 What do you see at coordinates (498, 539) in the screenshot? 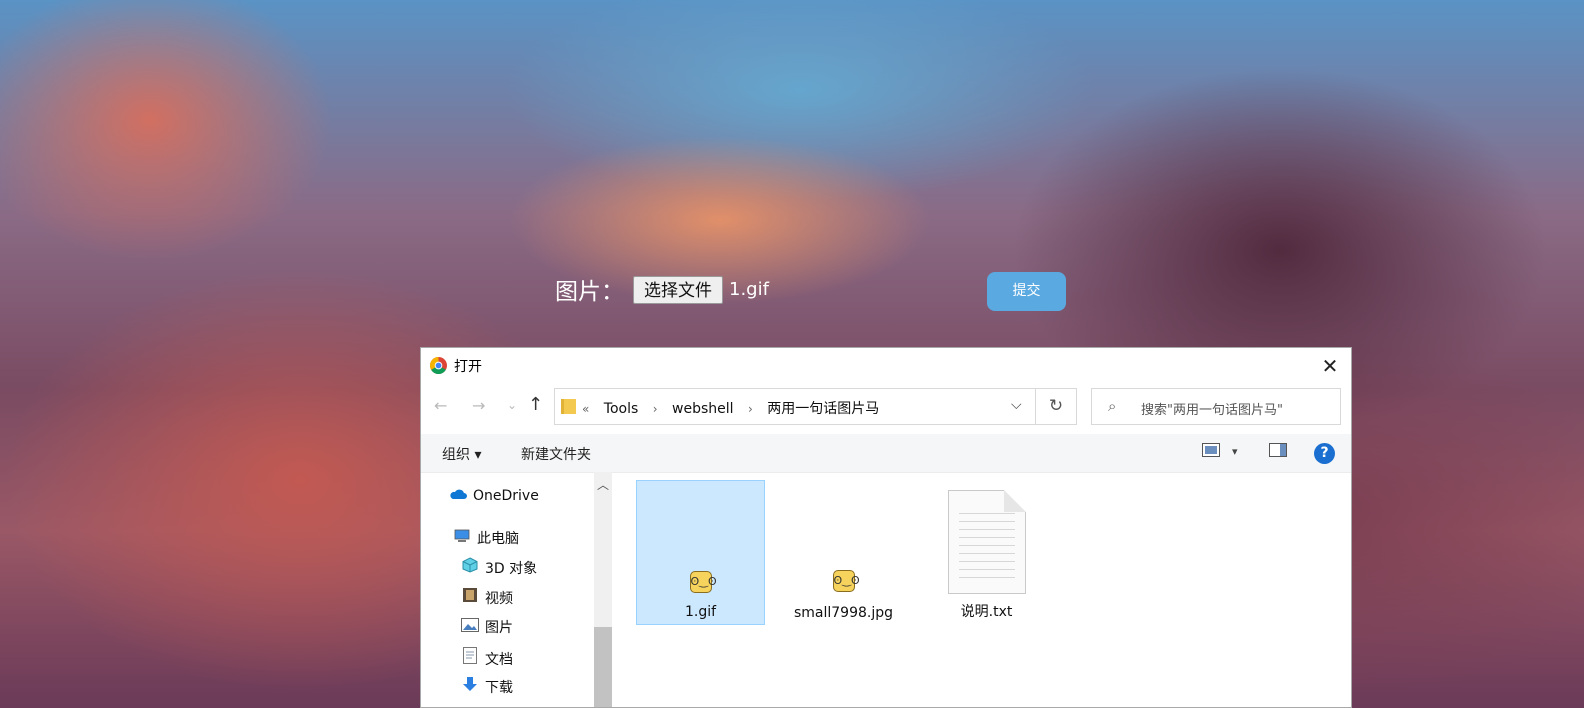
I see `sidebar-item-label: 此电脑` at bounding box center [498, 539].